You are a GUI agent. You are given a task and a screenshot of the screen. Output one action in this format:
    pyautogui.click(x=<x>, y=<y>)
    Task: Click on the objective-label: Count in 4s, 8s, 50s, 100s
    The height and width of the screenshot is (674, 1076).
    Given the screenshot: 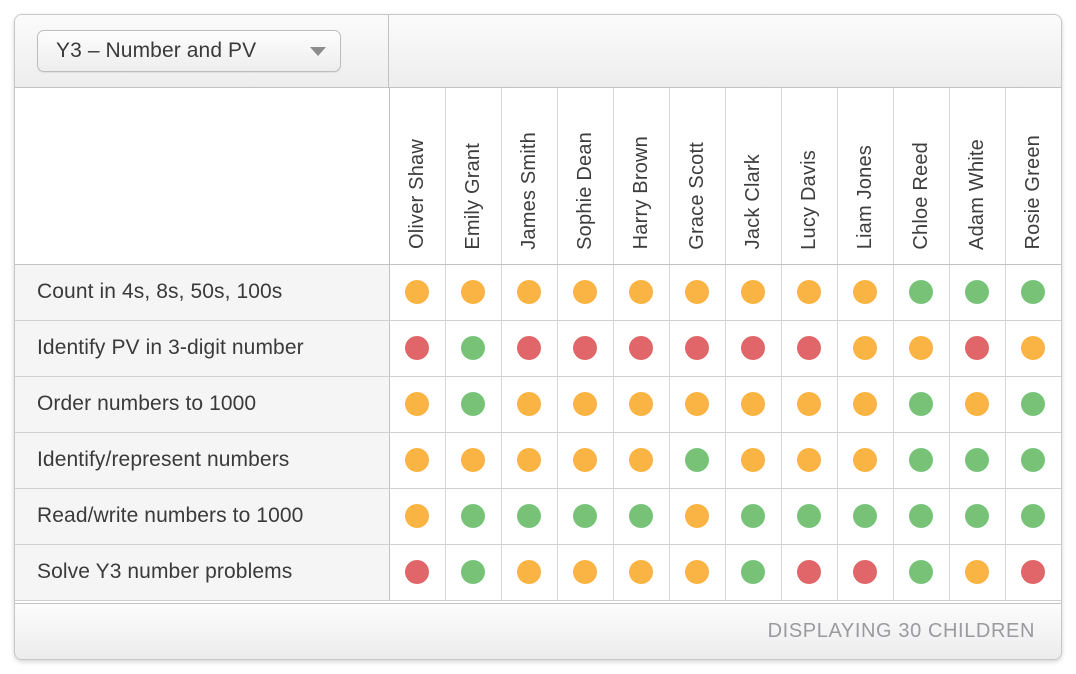 What is the action you would take?
    pyautogui.click(x=202, y=292)
    